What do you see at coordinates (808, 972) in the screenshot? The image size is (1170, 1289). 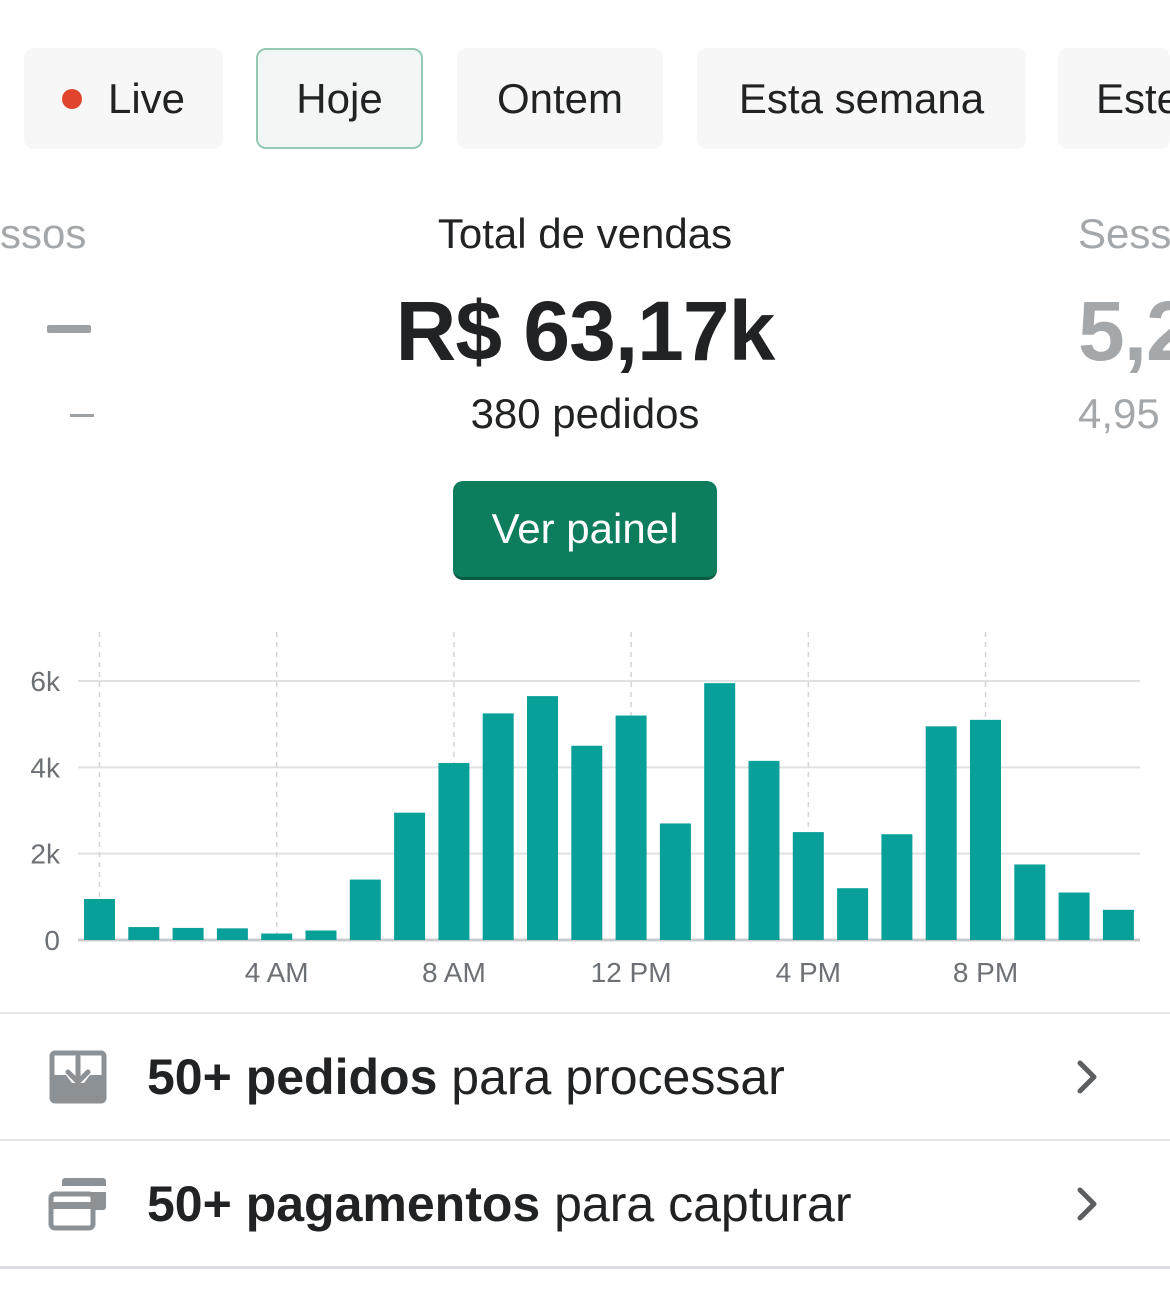 I see `x-tick-label: 4 PM` at bounding box center [808, 972].